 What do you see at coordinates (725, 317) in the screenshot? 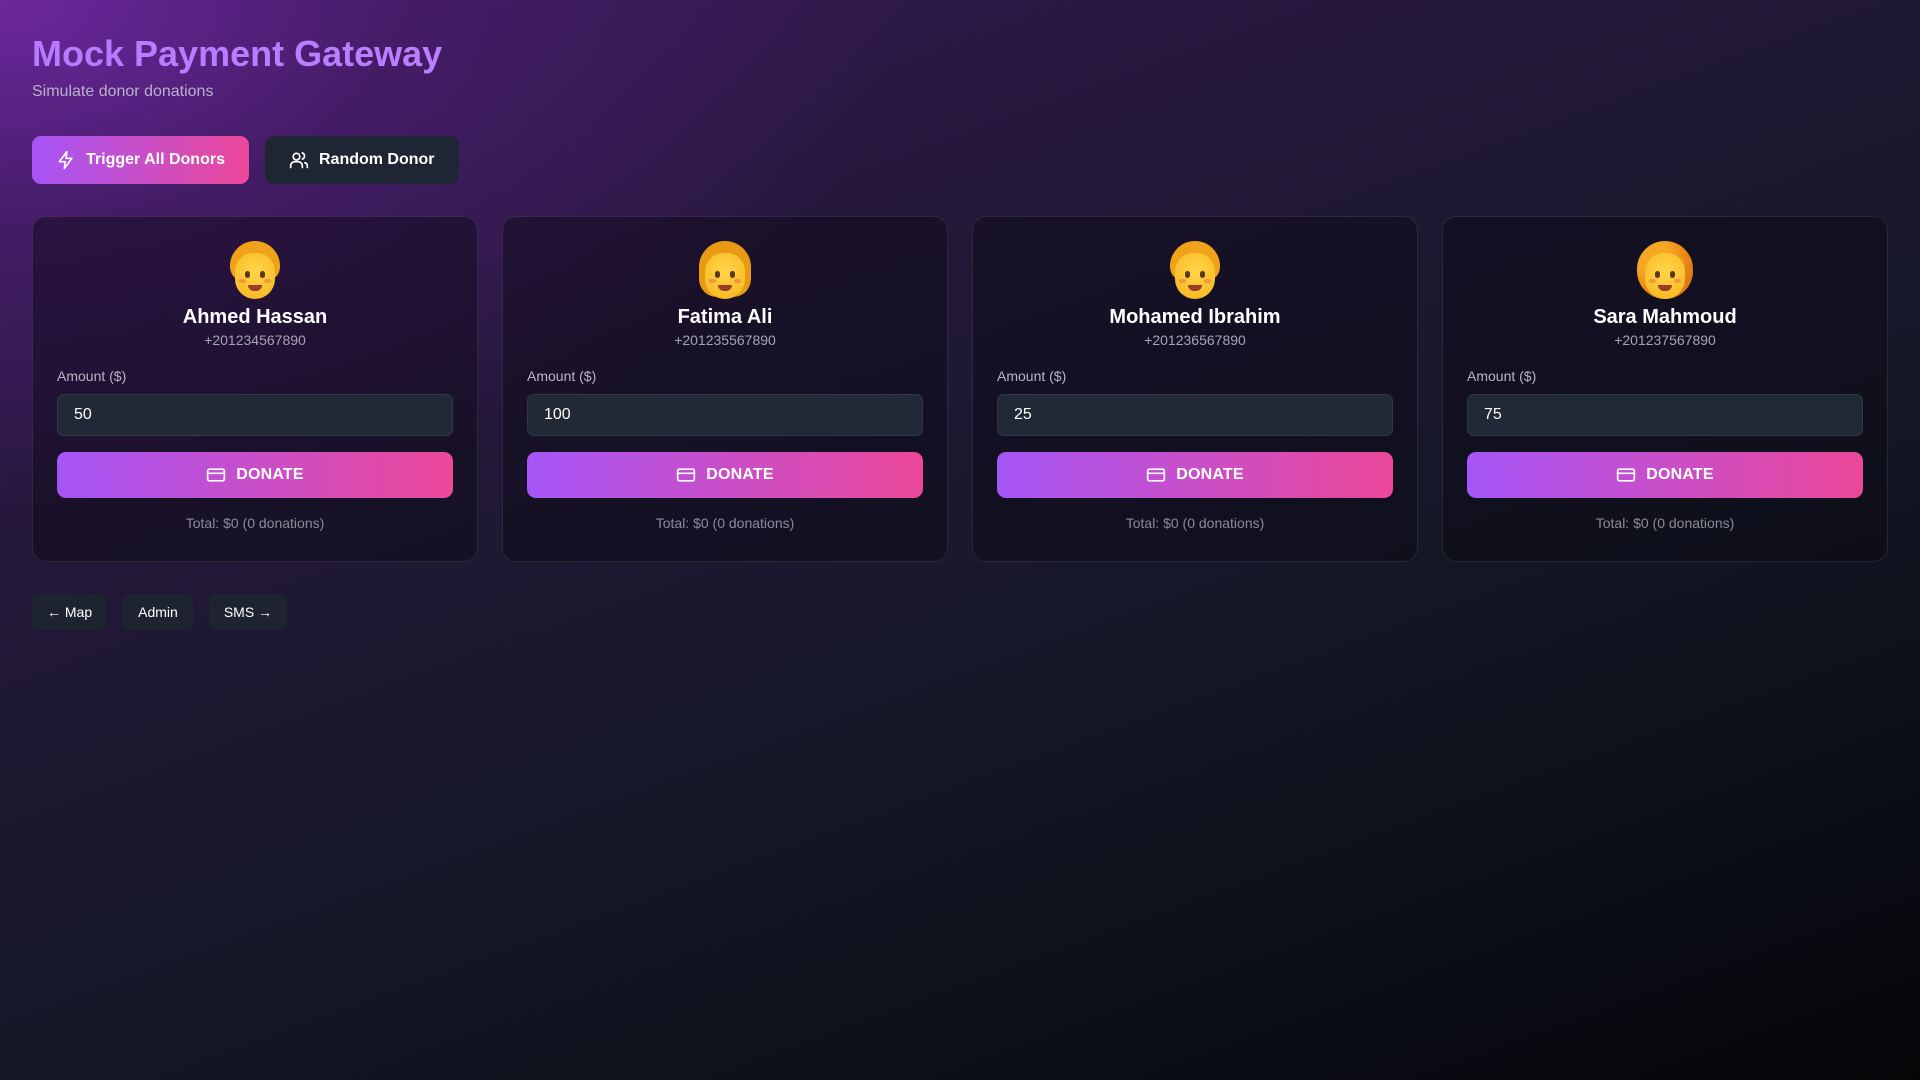
I see `donor-name: Fatima Ali` at bounding box center [725, 317].